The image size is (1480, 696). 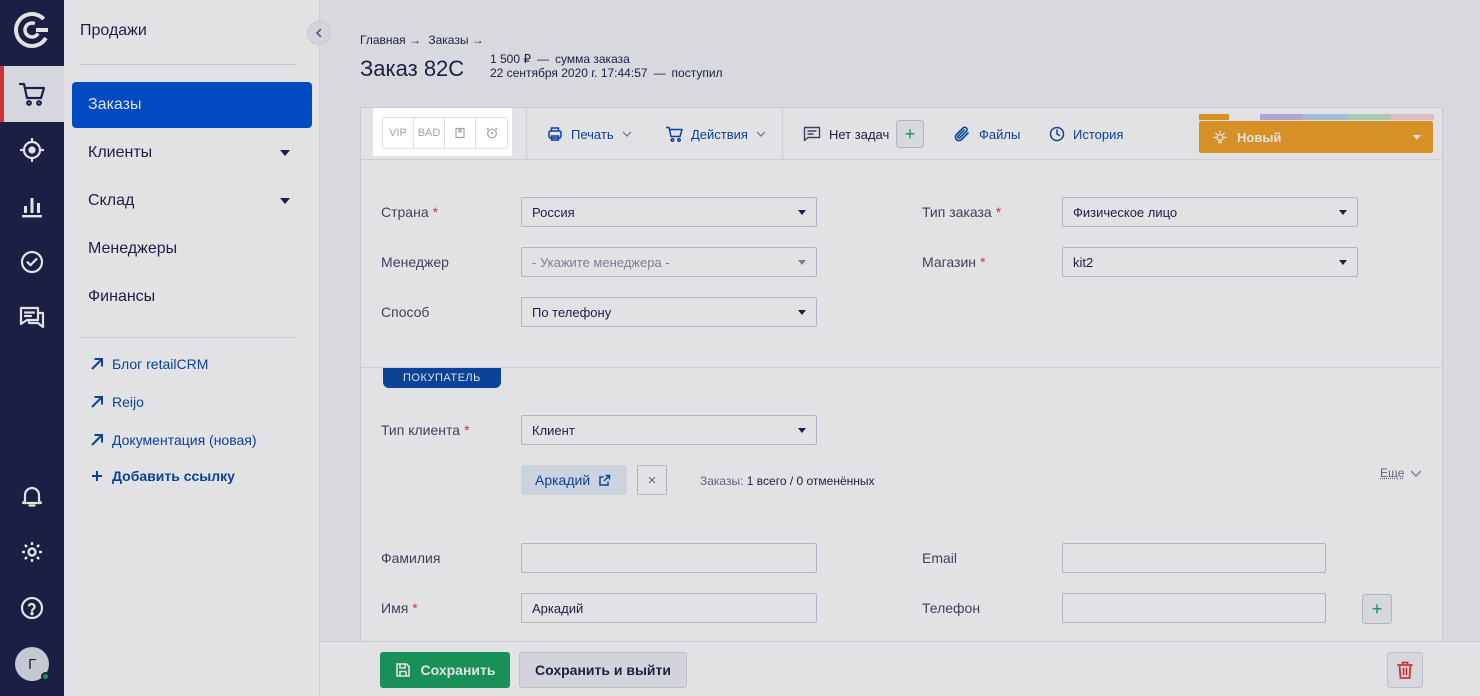 I want to click on bookmark-icon, so click(x=460, y=133).